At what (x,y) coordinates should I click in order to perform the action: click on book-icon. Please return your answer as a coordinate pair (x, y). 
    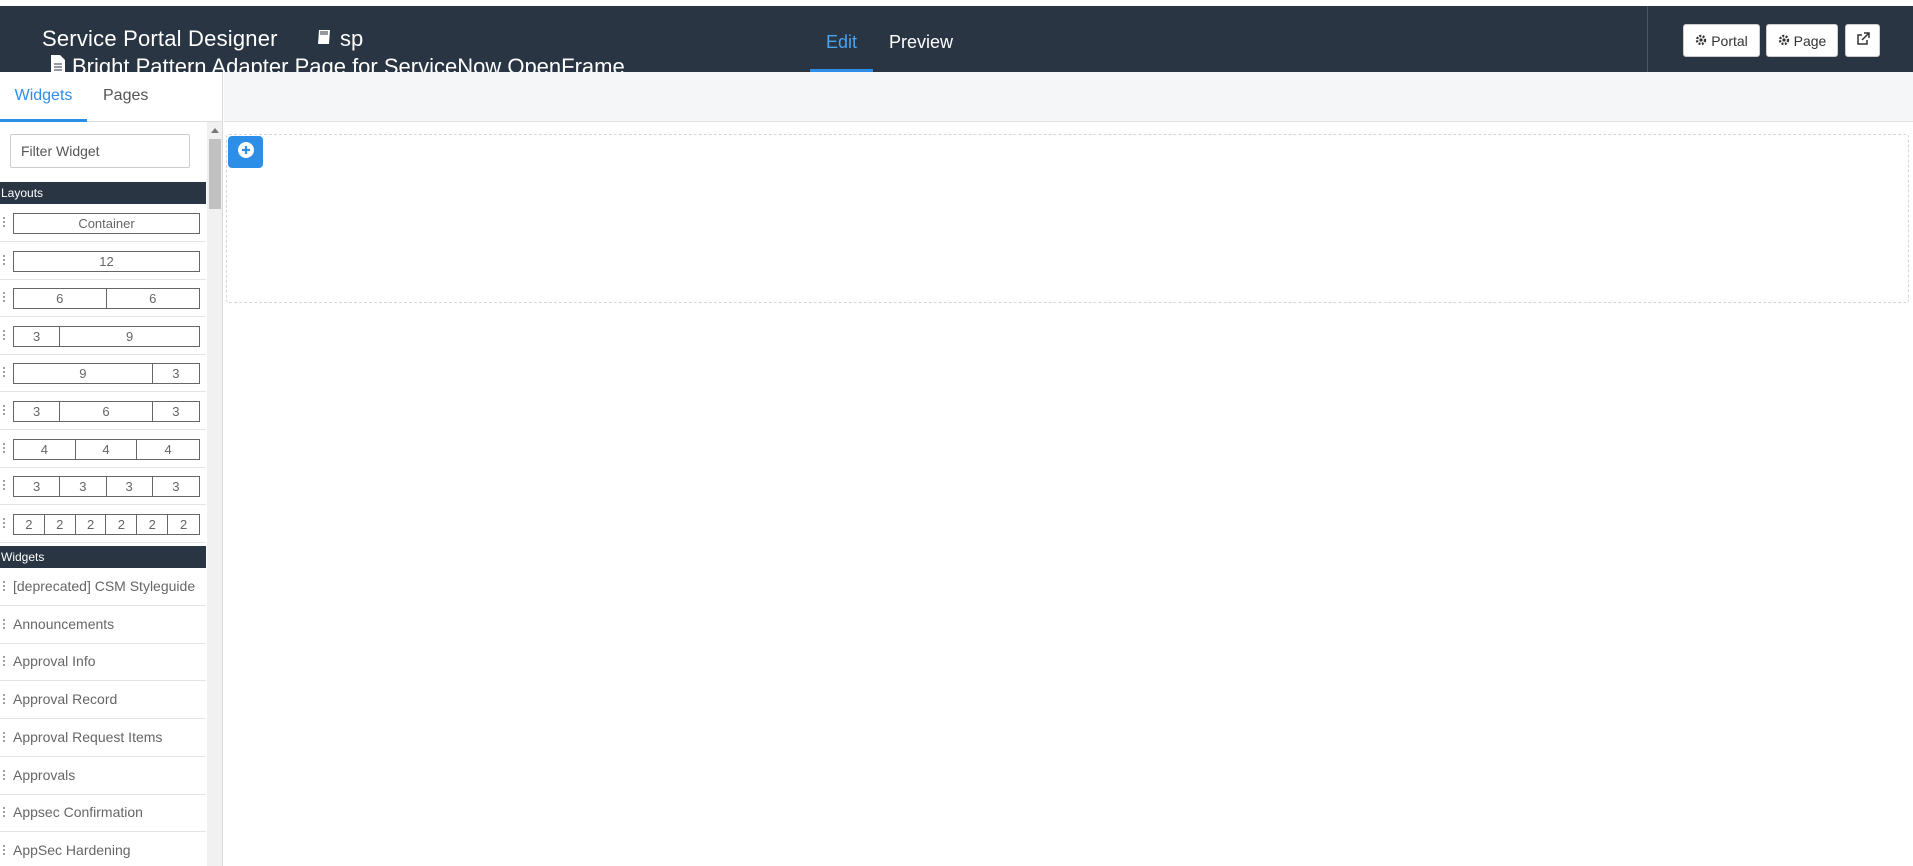
    Looking at the image, I should click on (325, 39).